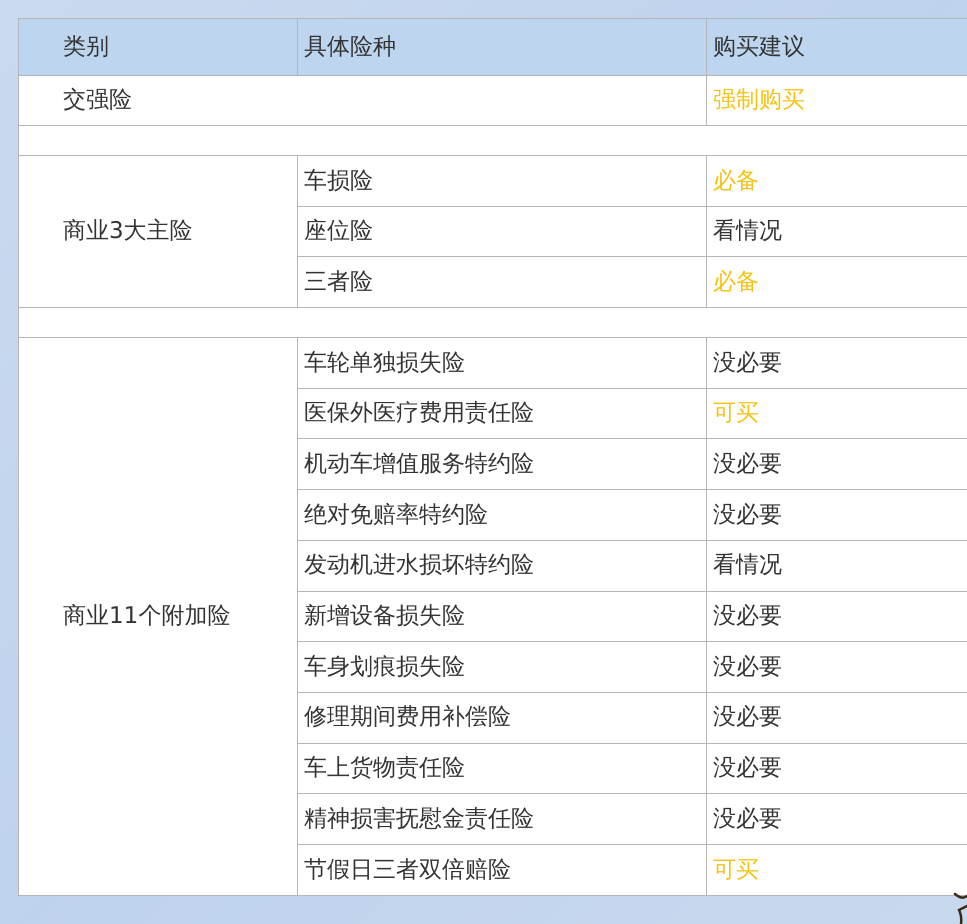 The image size is (967, 924). Describe the element at coordinates (836, 47) in the screenshot. I see `column-header: 购买建议` at that location.